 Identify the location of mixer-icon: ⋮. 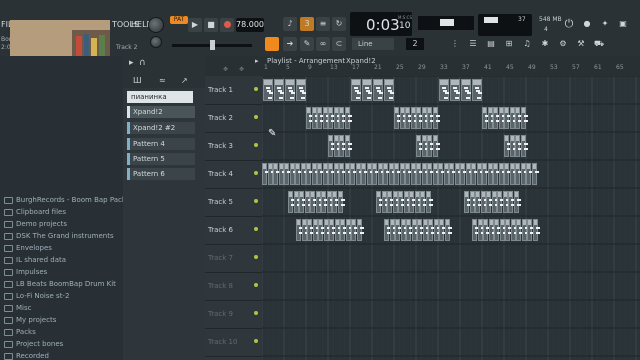
(455, 44).